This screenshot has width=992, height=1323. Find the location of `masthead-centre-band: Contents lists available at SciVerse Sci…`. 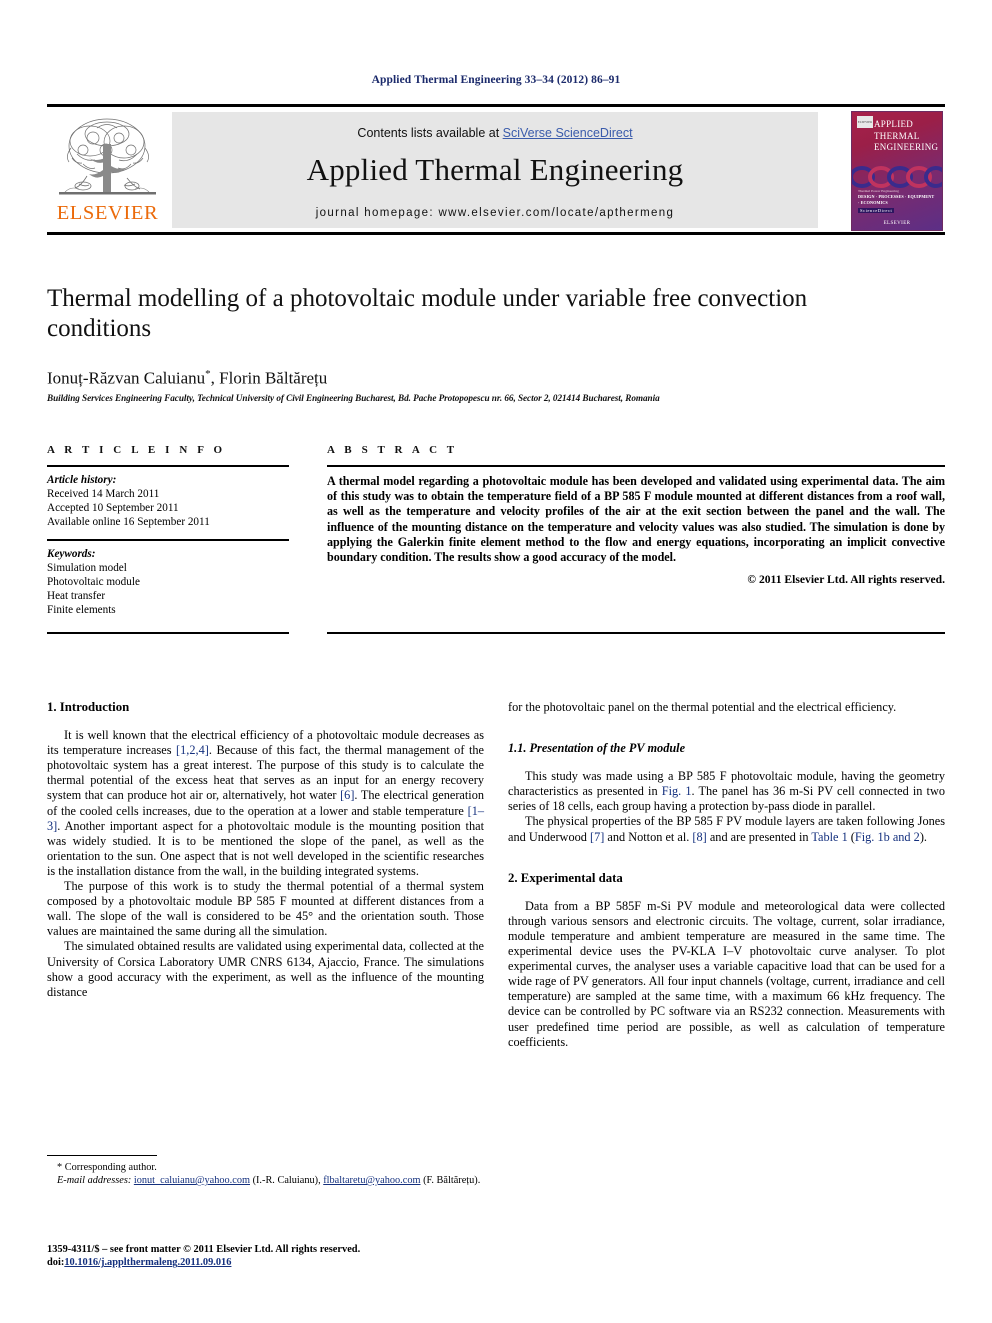

masthead-centre-band: Contents lists available at SciVerse Sci… is located at coordinates (495, 170).